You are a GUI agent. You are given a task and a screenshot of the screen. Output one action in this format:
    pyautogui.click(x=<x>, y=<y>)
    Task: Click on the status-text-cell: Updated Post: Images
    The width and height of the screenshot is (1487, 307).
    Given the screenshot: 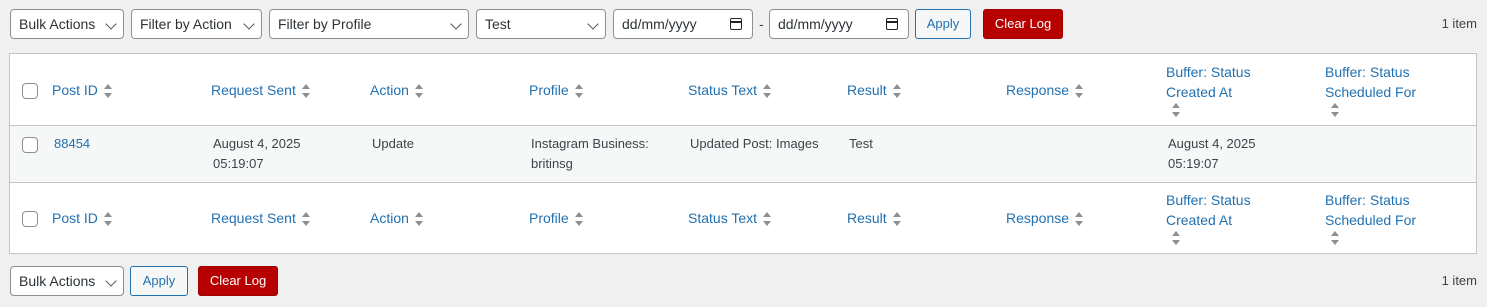 What is the action you would take?
    pyautogui.click(x=754, y=143)
    